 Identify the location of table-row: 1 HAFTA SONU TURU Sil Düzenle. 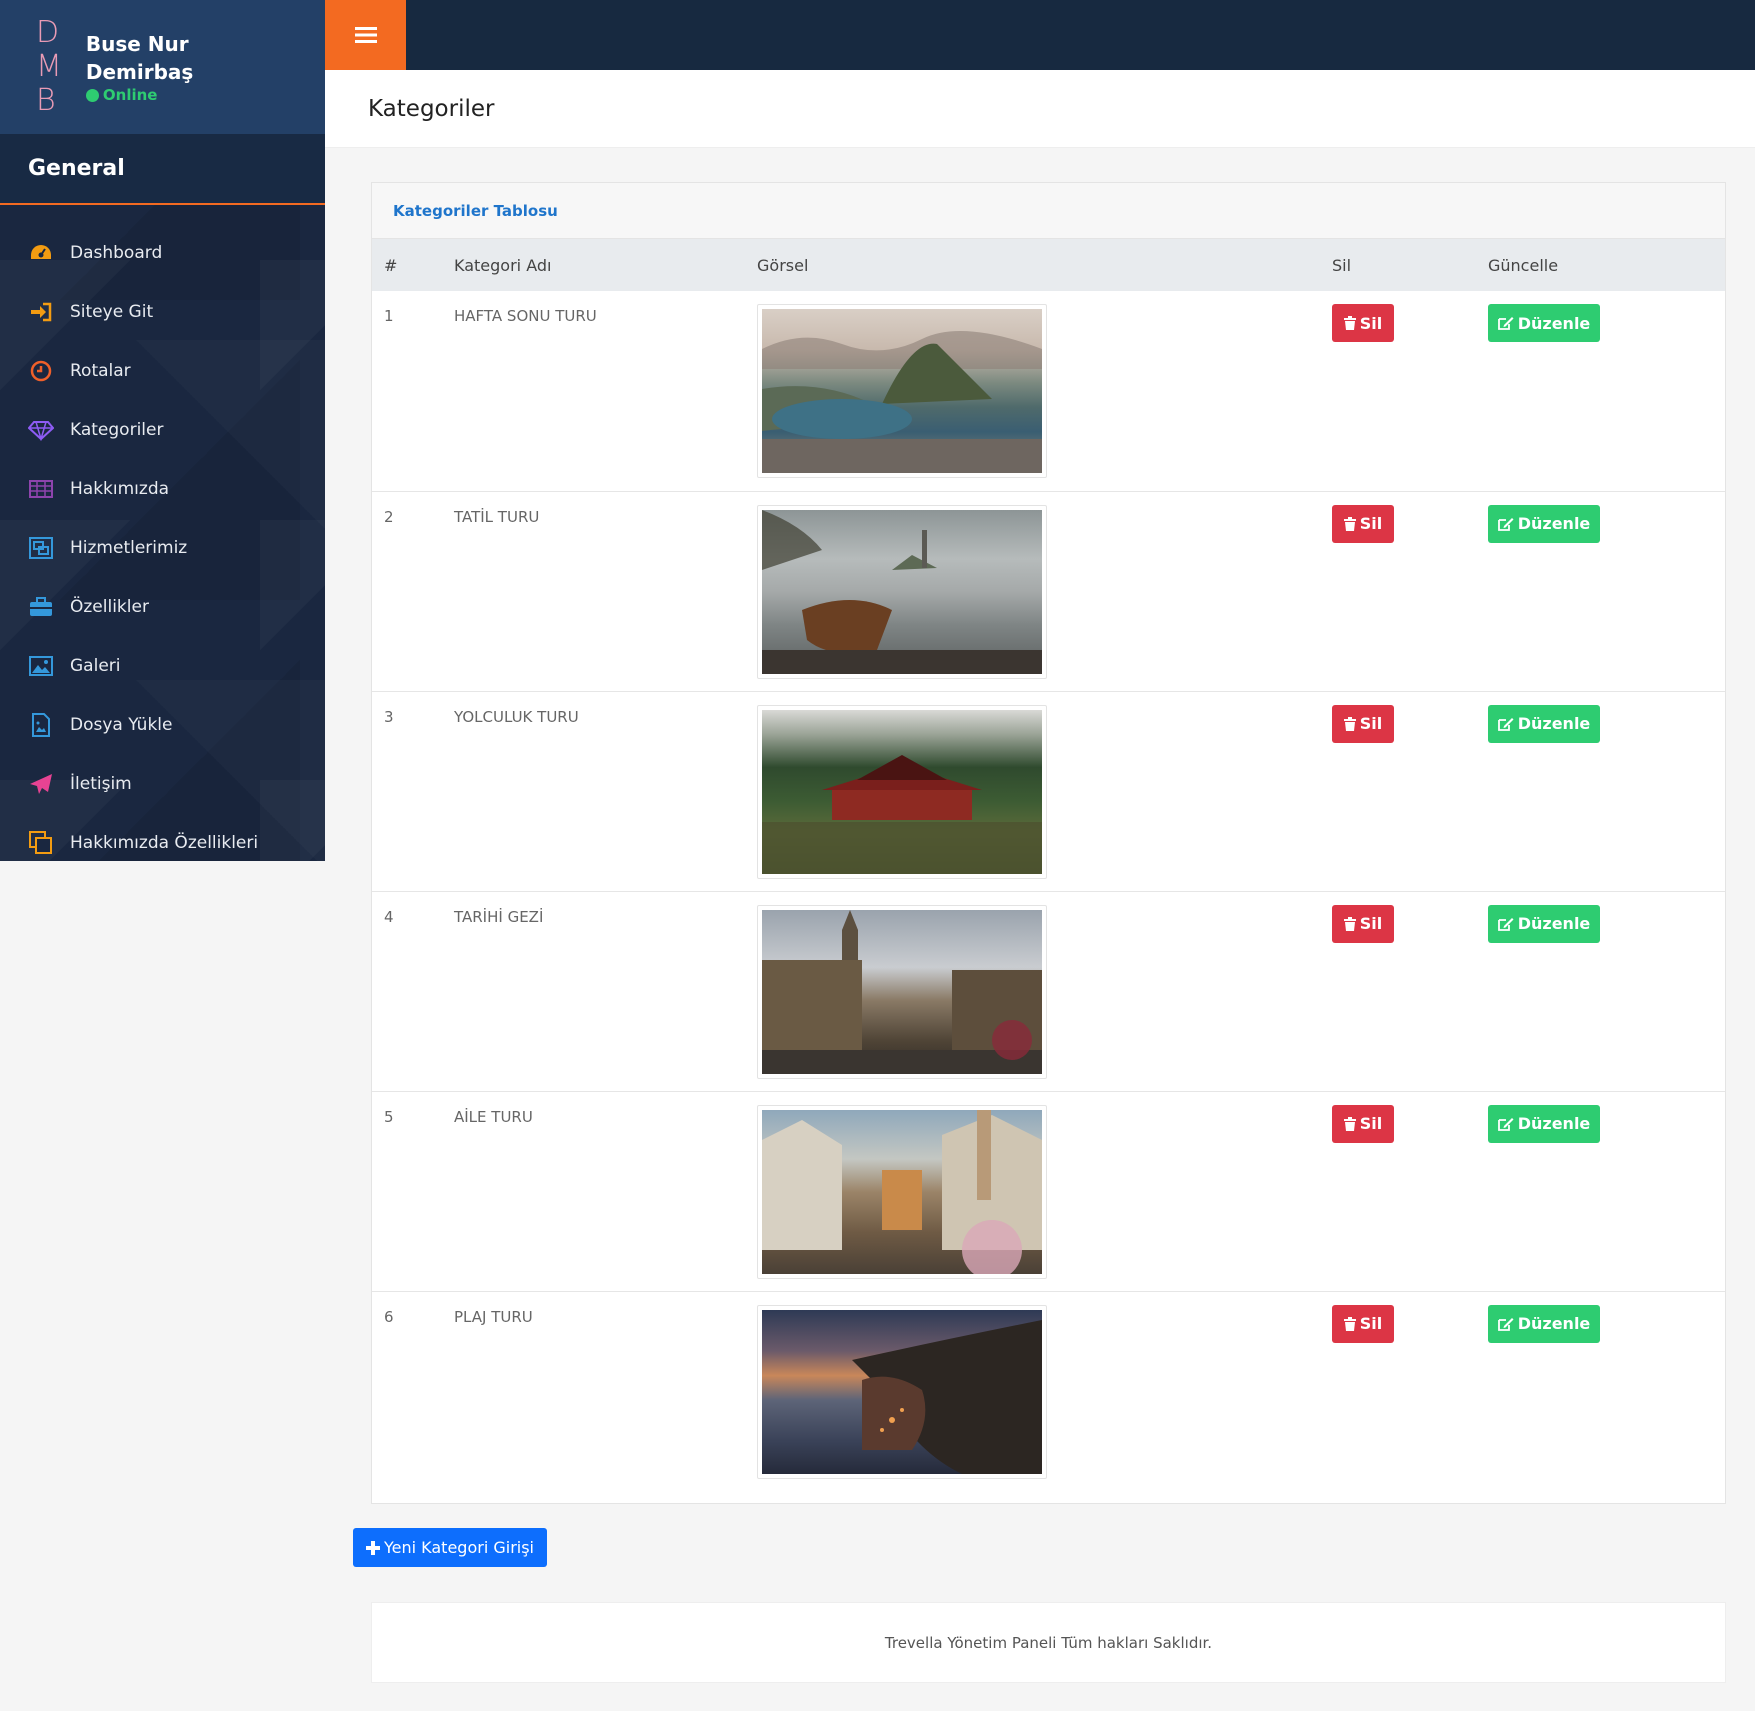
(1048, 391).